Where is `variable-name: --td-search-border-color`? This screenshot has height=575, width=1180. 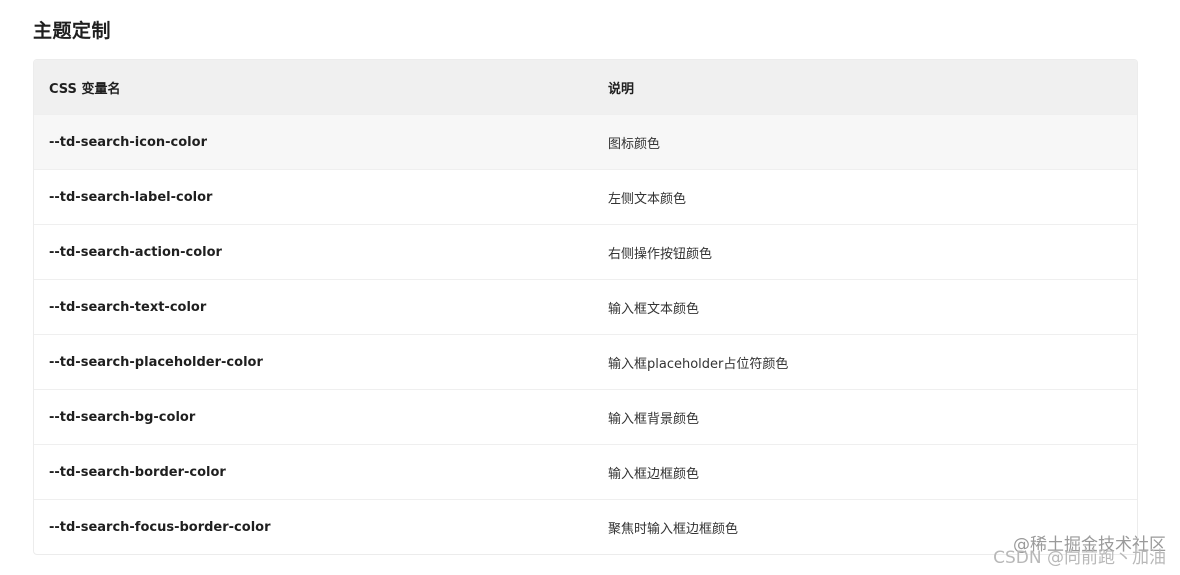 variable-name: --td-search-border-color is located at coordinates (137, 472).